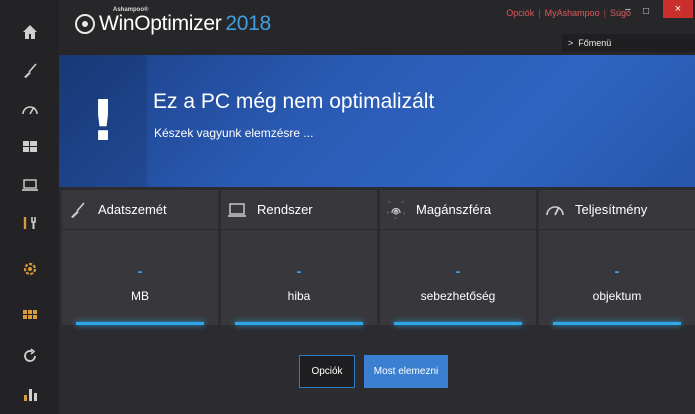 Image resolution: width=695 pixels, height=414 pixels. I want to click on home-icon, so click(29, 32).